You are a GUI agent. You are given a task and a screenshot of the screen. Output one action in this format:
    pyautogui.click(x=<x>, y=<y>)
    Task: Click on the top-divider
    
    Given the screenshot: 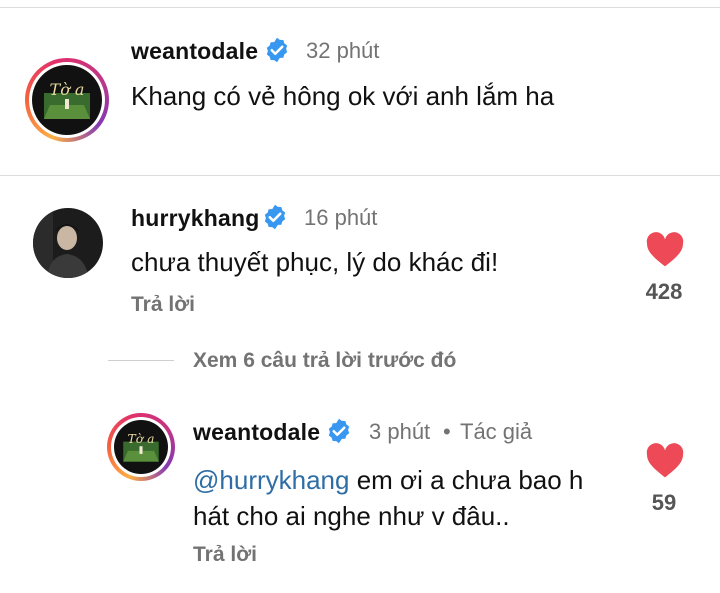 What is the action you would take?
    pyautogui.click(x=360, y=7)
    